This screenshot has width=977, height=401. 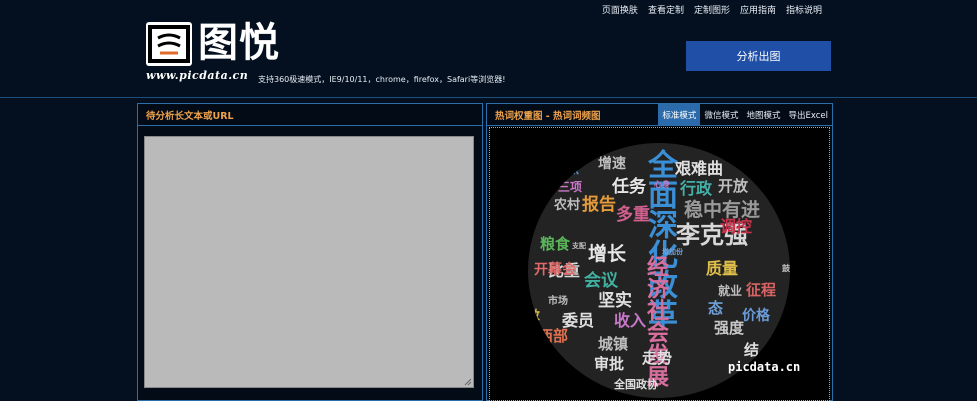 What do you see at coordinates (657, 358) in the screenshot?
I see `cloud-word: 走势` at bounding box center [657, 358].